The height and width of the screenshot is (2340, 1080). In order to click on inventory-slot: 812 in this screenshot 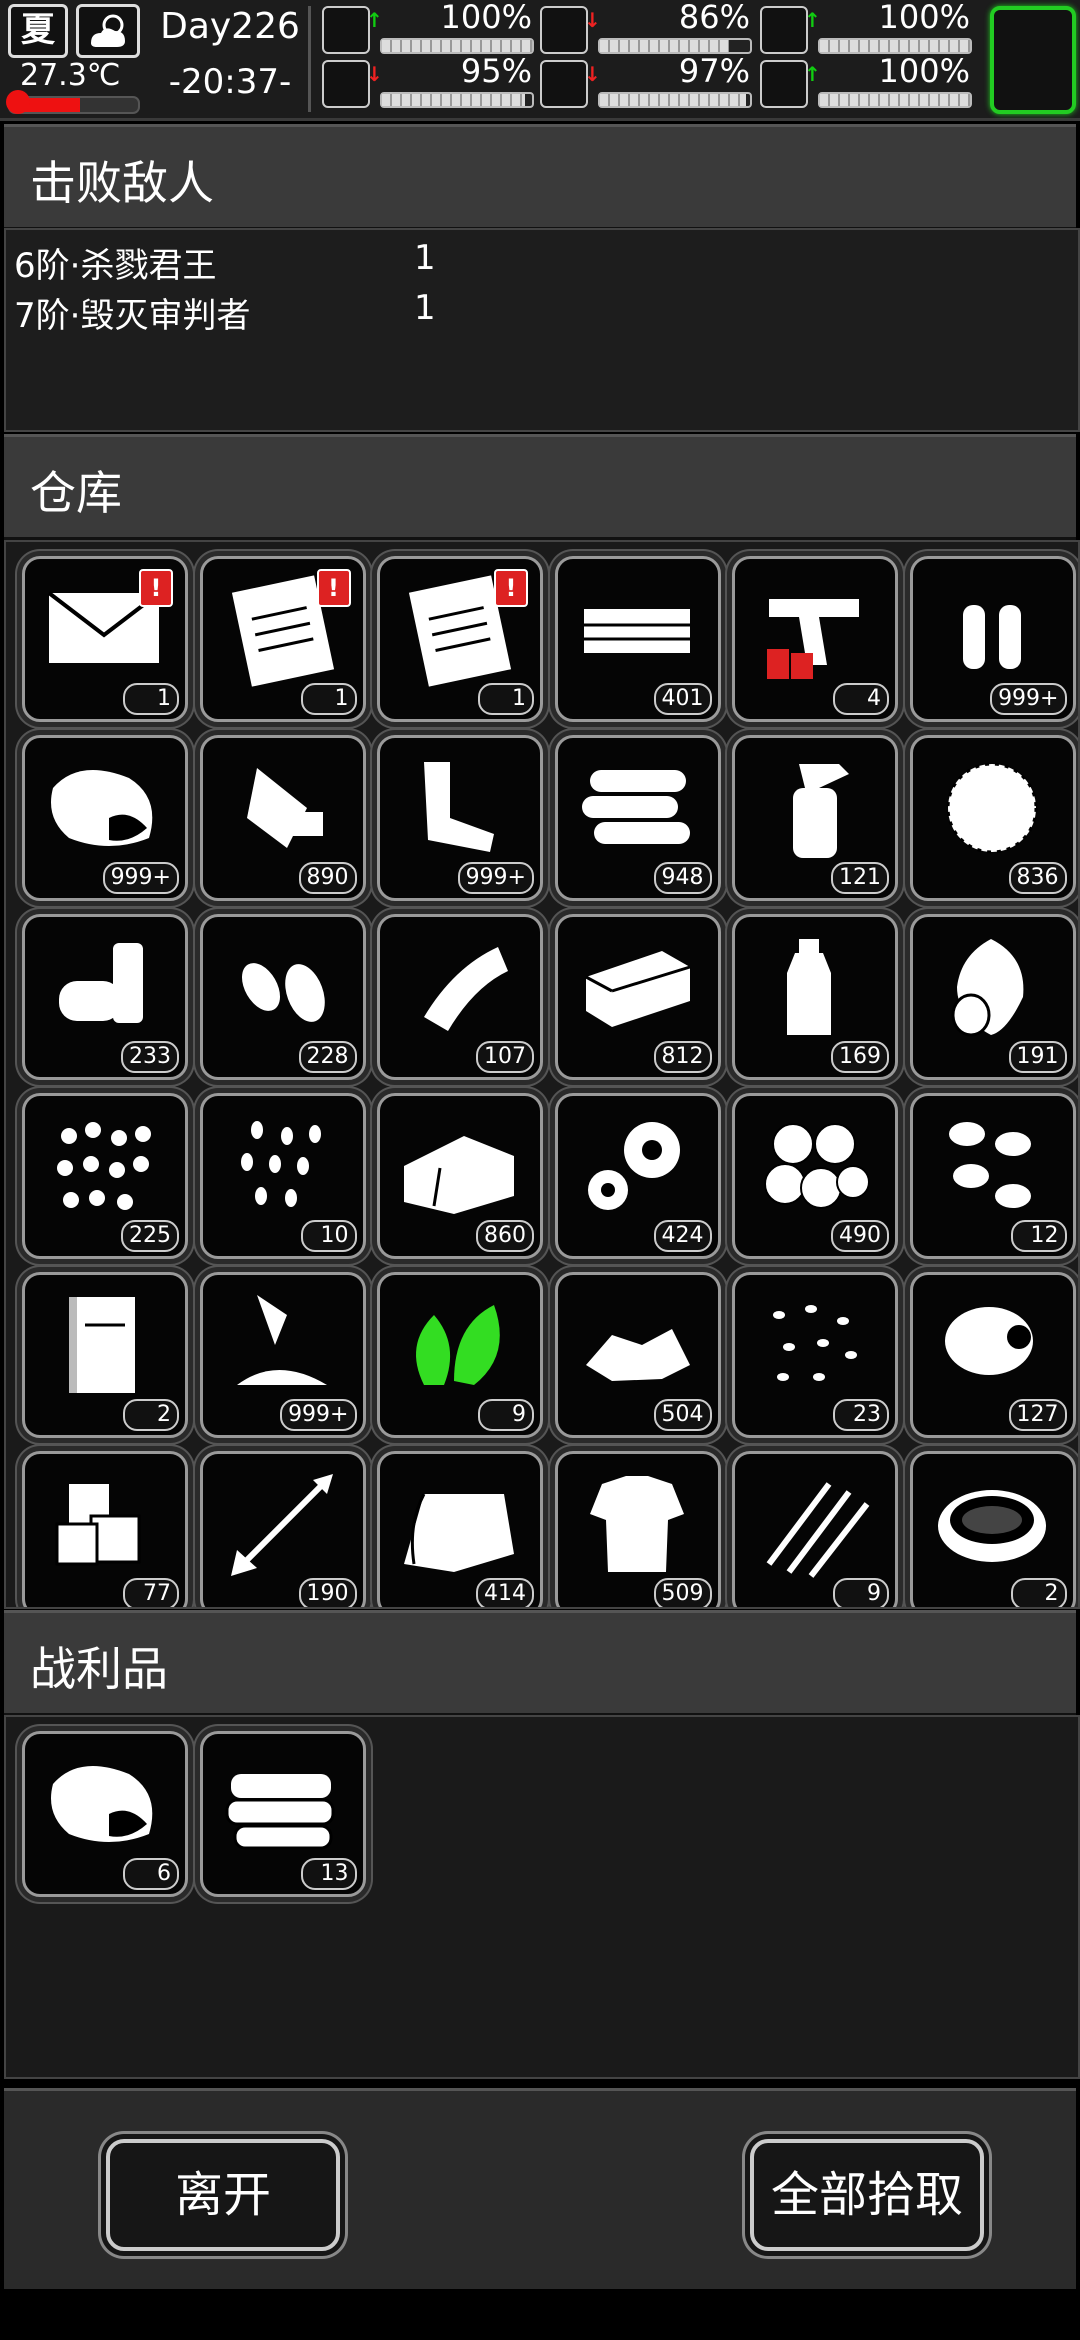, I will do `click(637, 997)`.